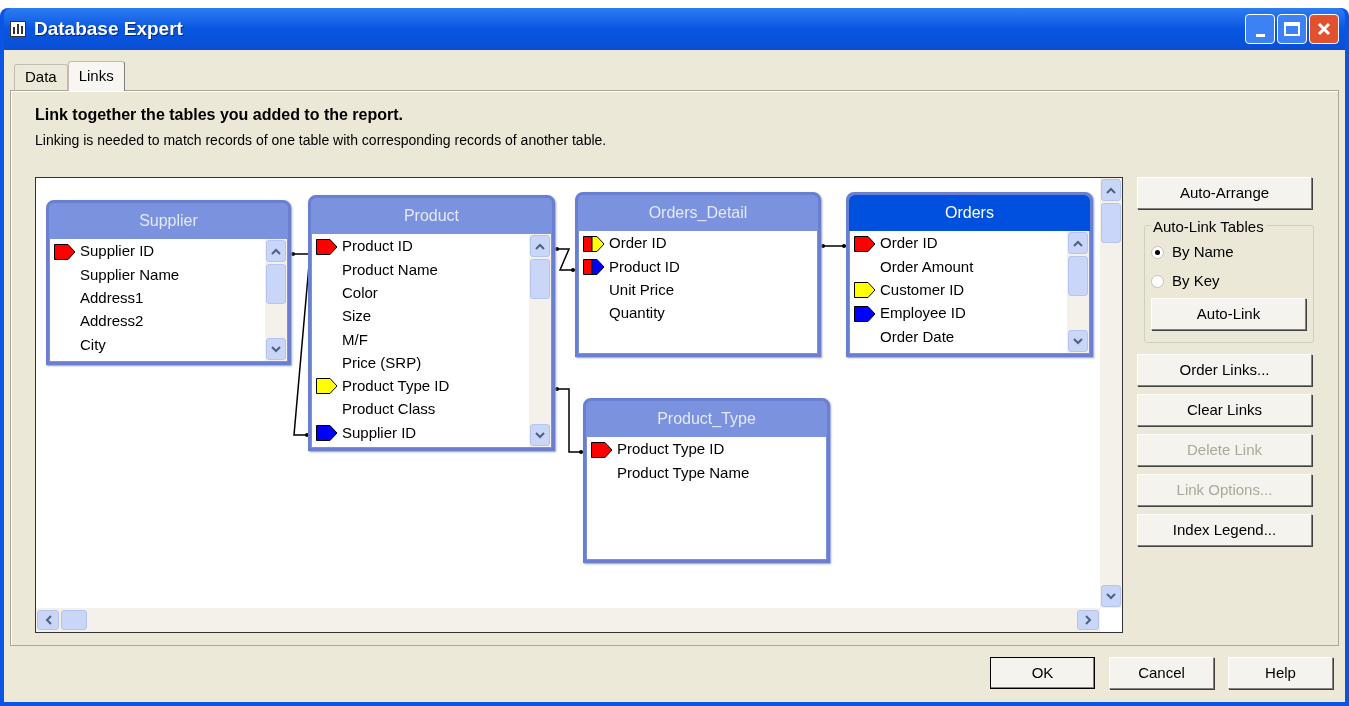  I want to click on table-title: Orders_Detail, so click(698, 213).